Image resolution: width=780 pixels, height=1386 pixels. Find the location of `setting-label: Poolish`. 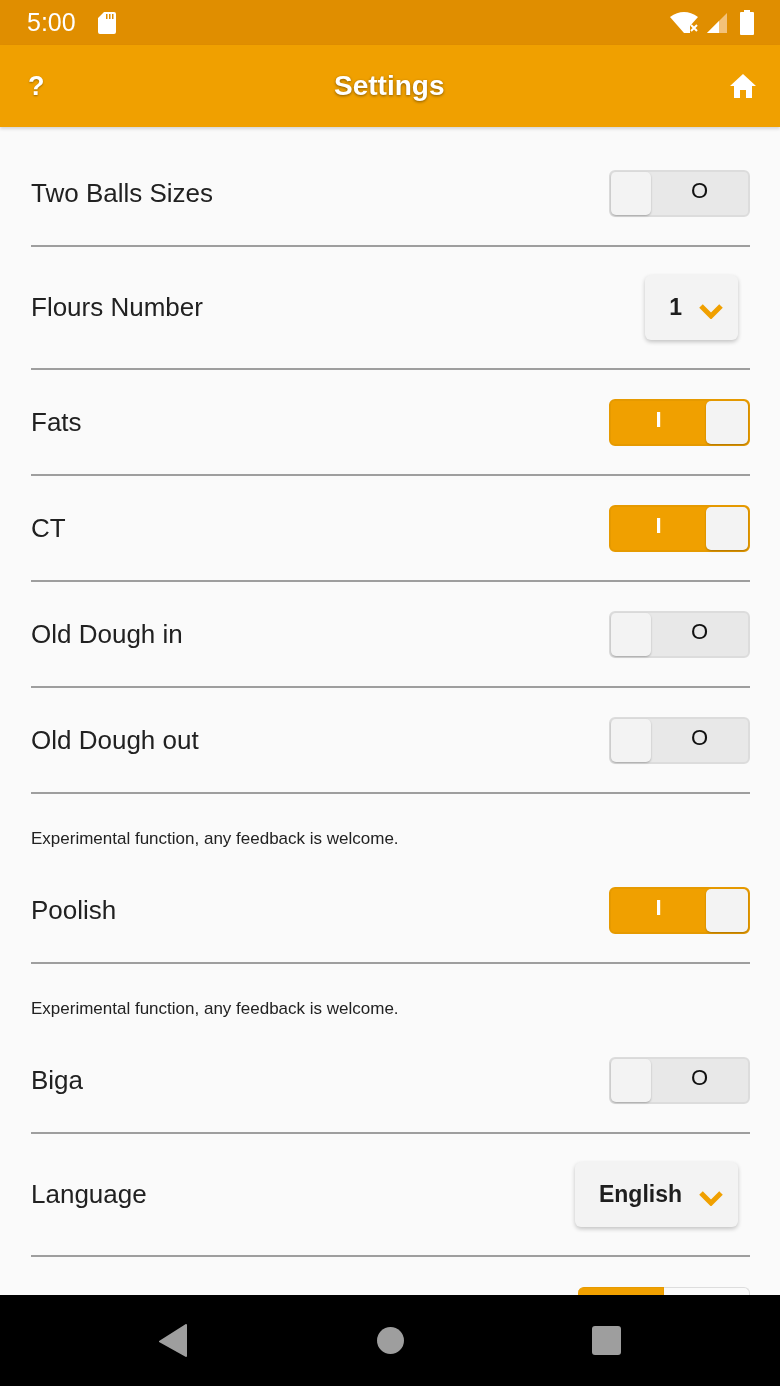

setting-label: Poolish is located at coordinates (74, 910).